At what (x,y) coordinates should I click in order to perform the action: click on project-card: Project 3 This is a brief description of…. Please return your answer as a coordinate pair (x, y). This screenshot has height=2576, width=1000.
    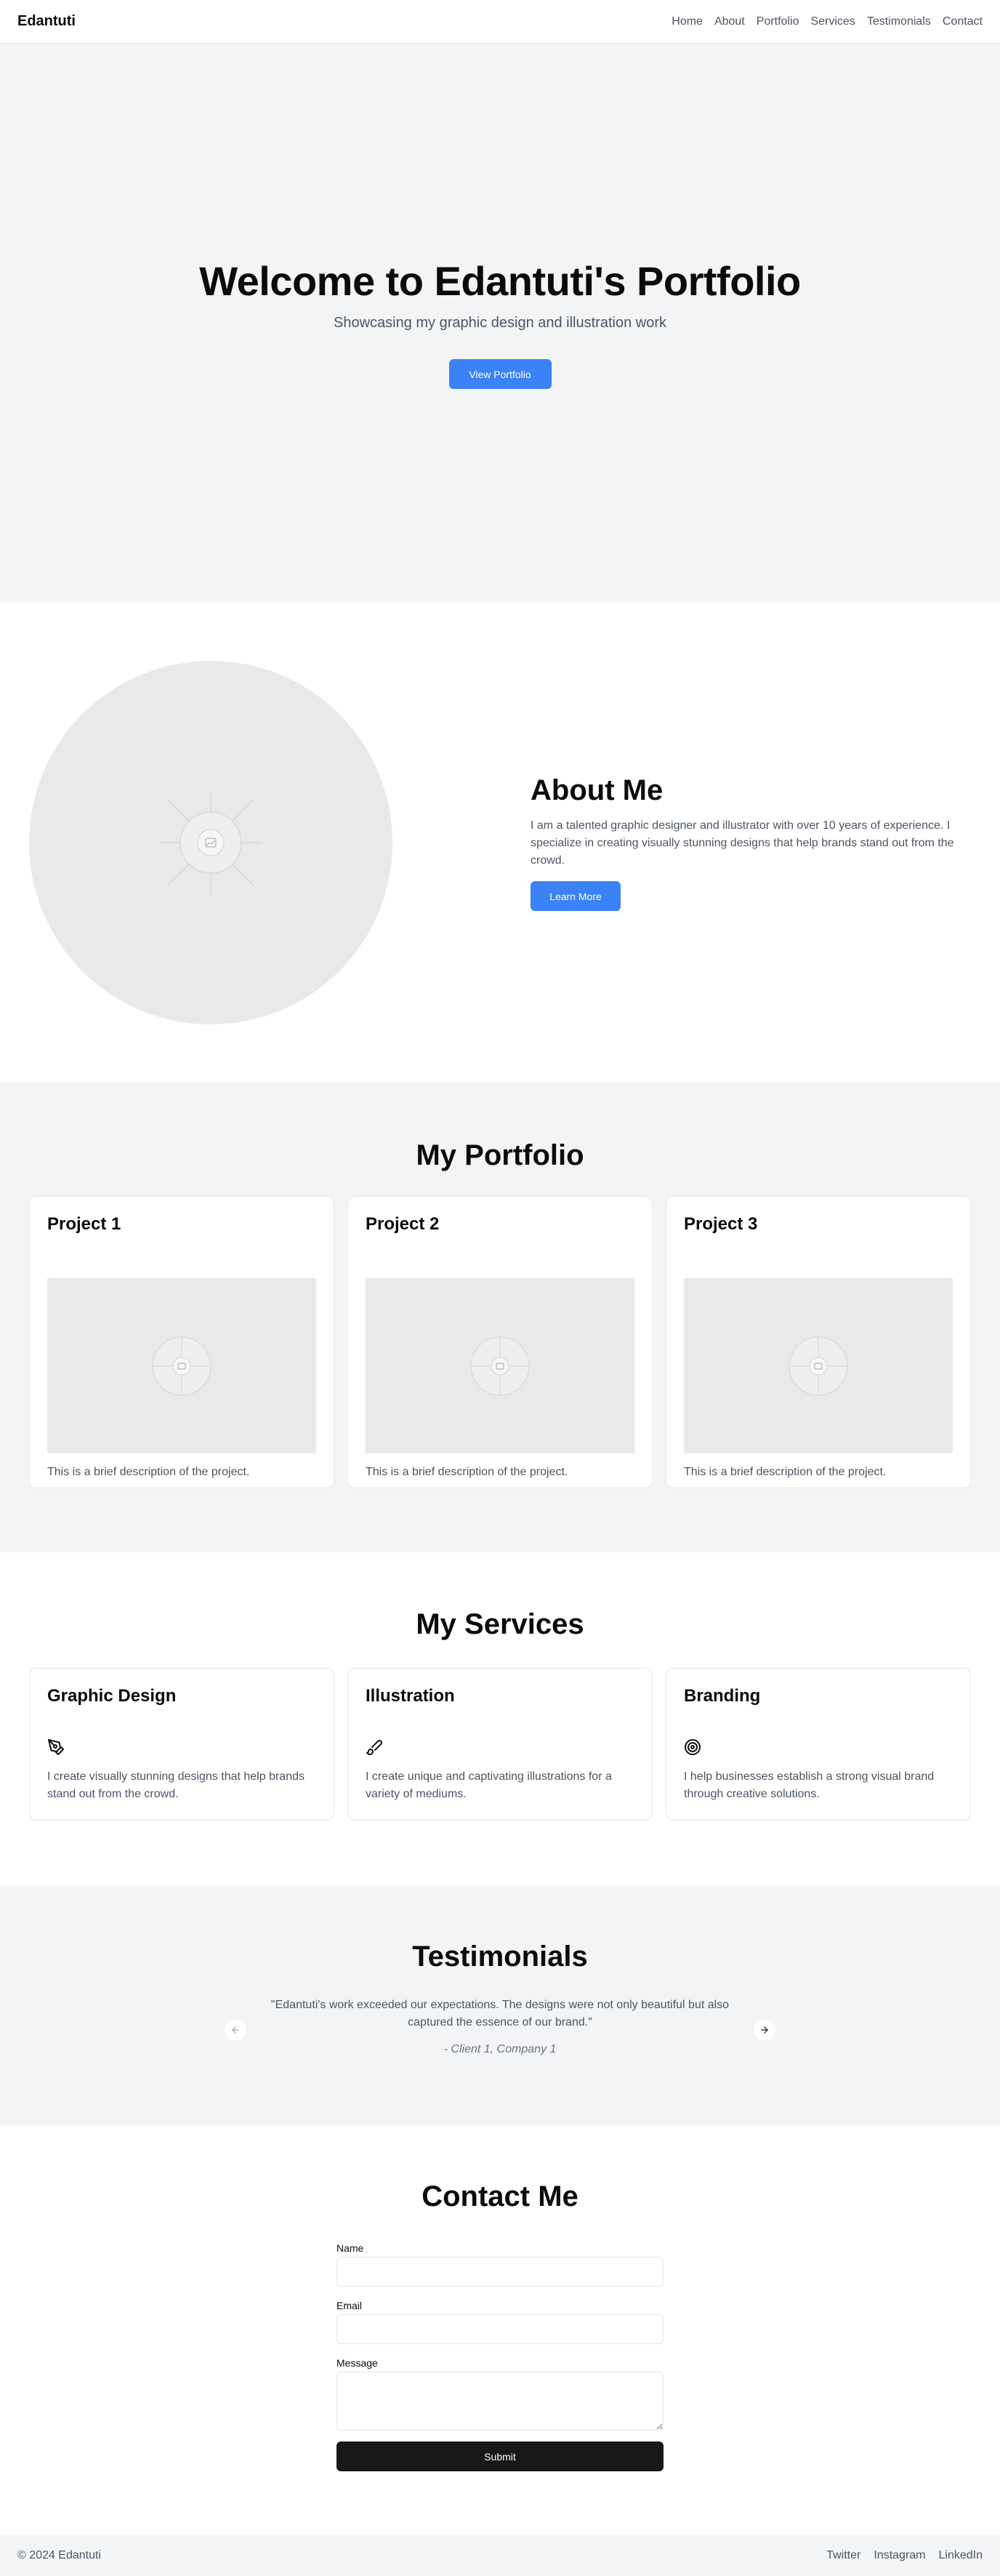
    Looking at the image, I should click on (818, 1342).